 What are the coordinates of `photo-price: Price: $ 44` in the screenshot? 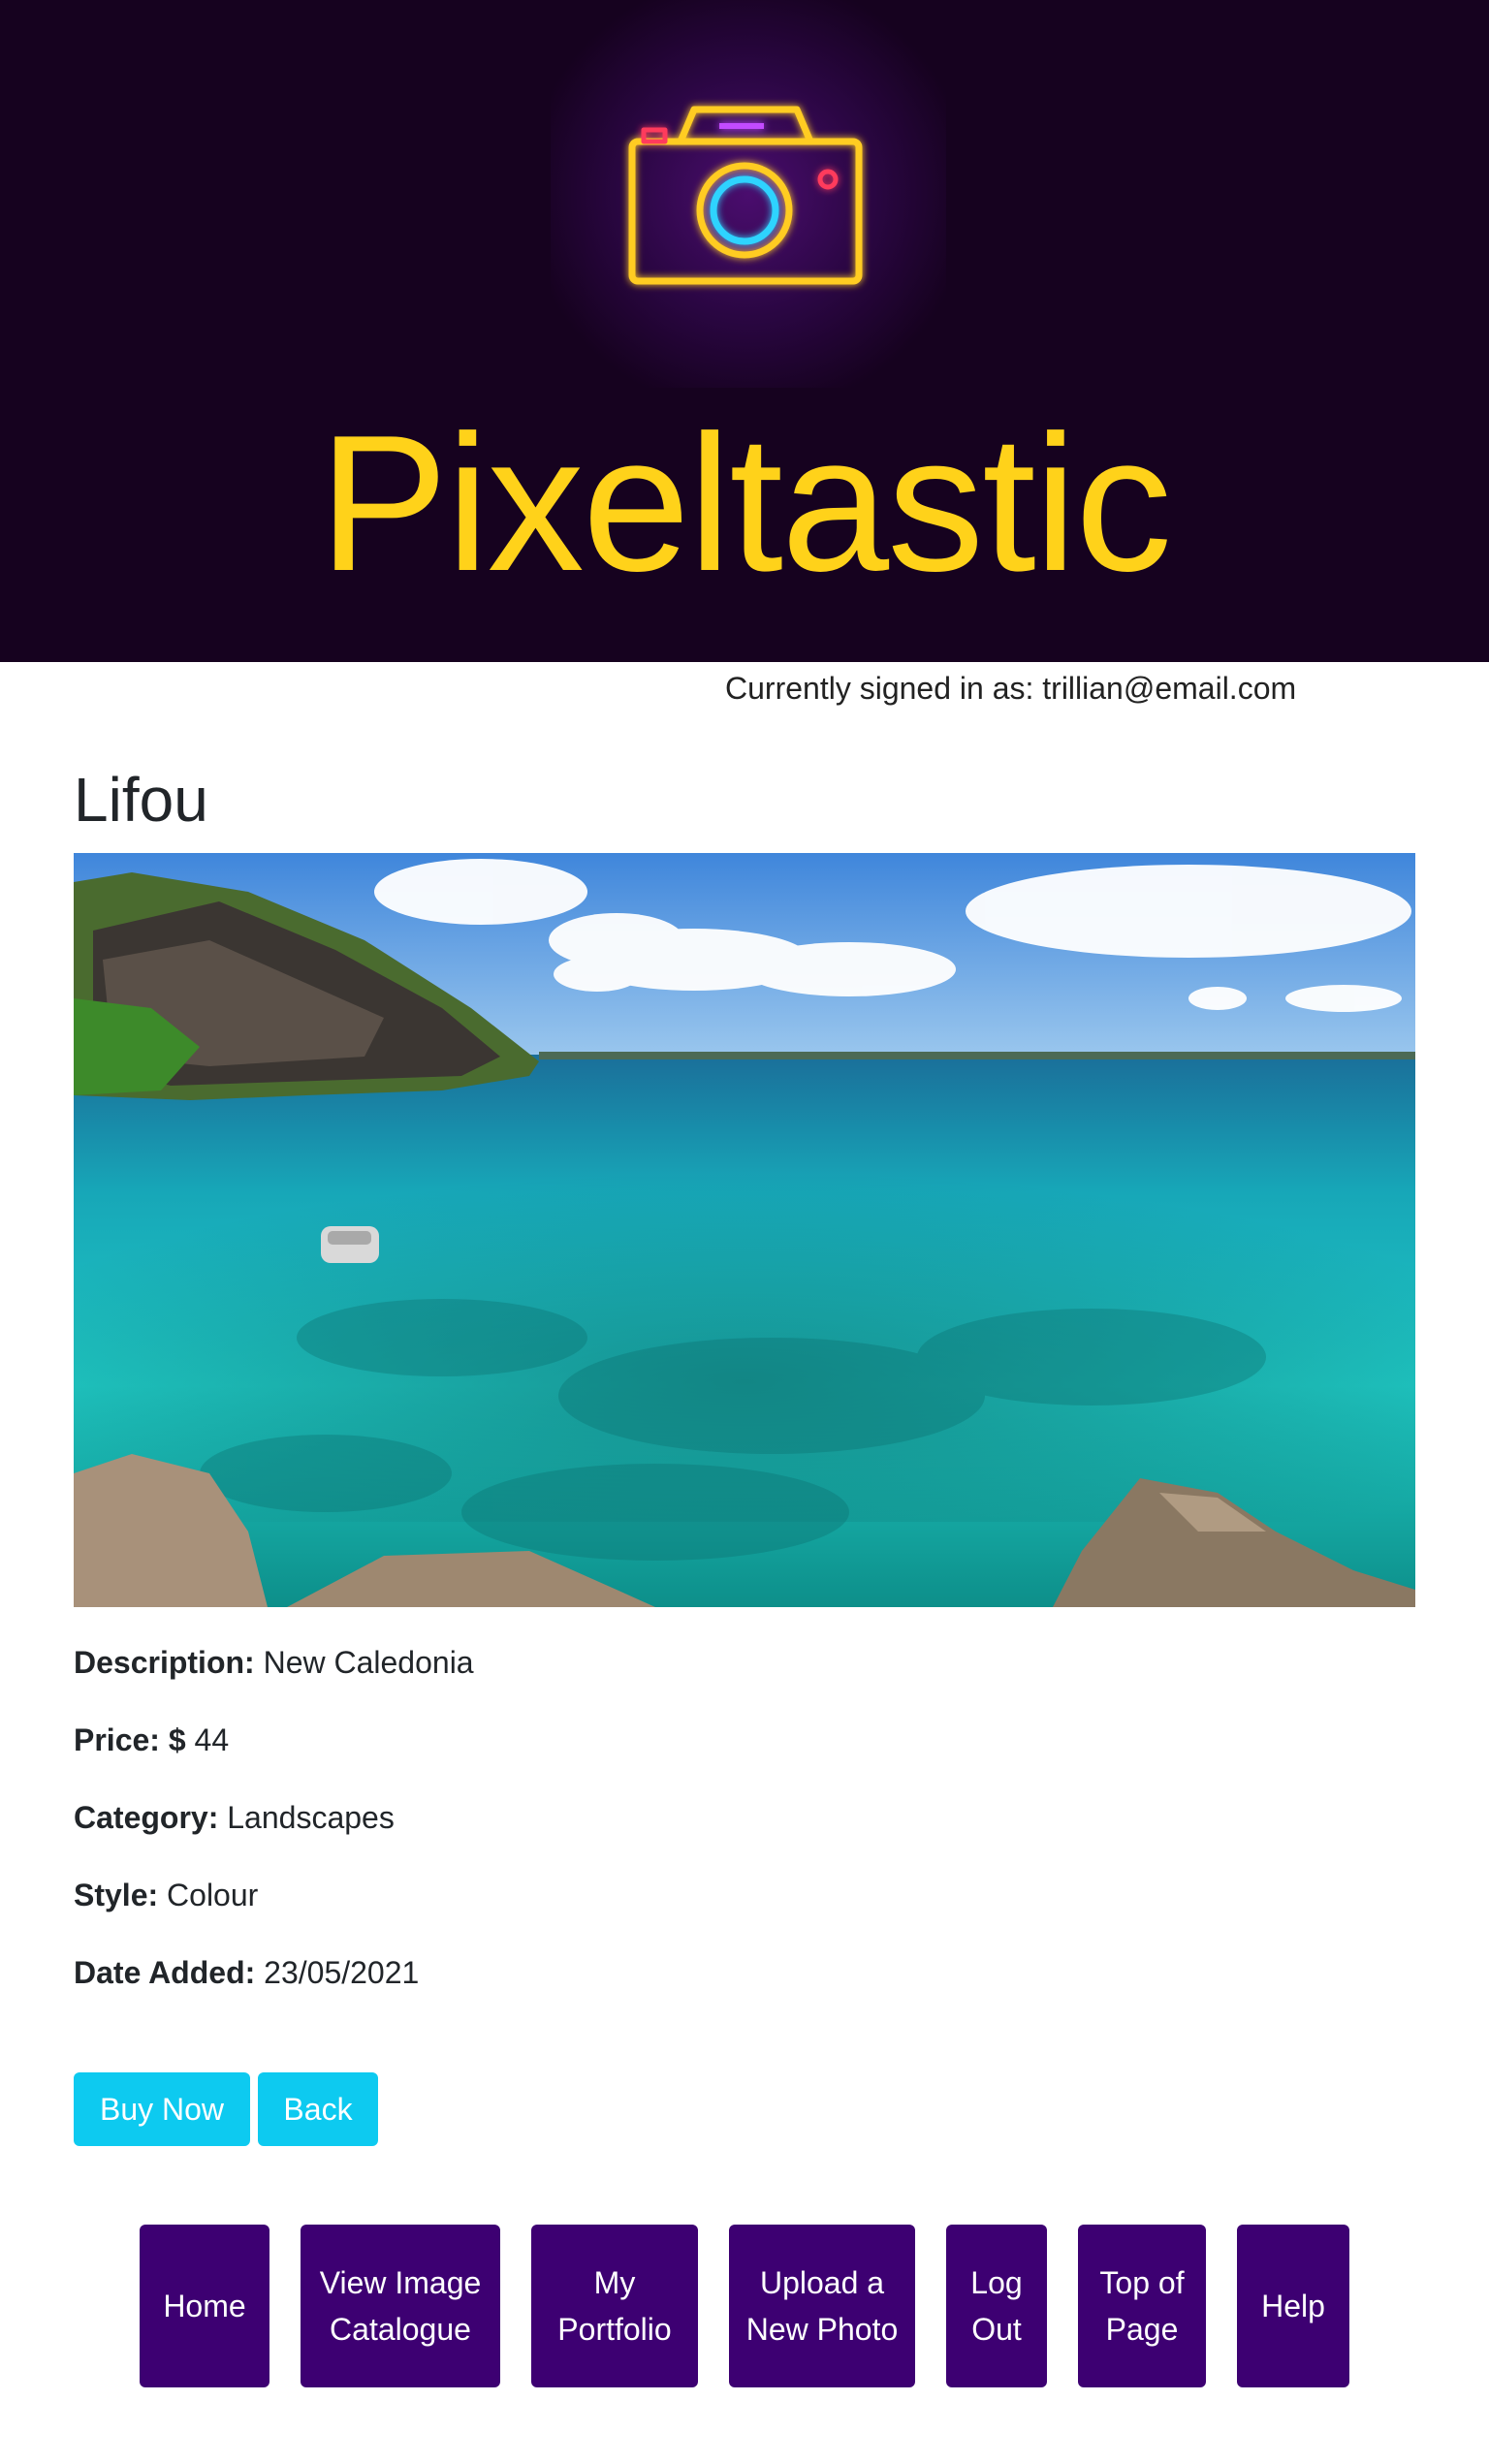 It's located at (151, 1740).